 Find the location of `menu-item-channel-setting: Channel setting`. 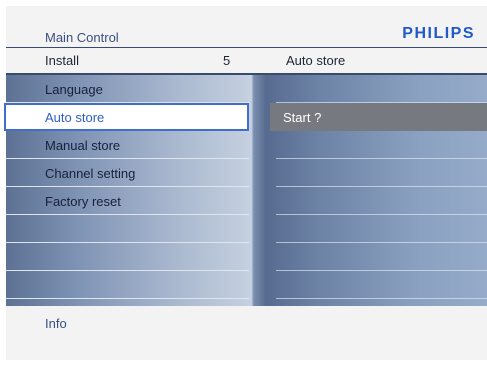

menu-item-channel-setting: Channel setting is located at coordinates (127, 173).